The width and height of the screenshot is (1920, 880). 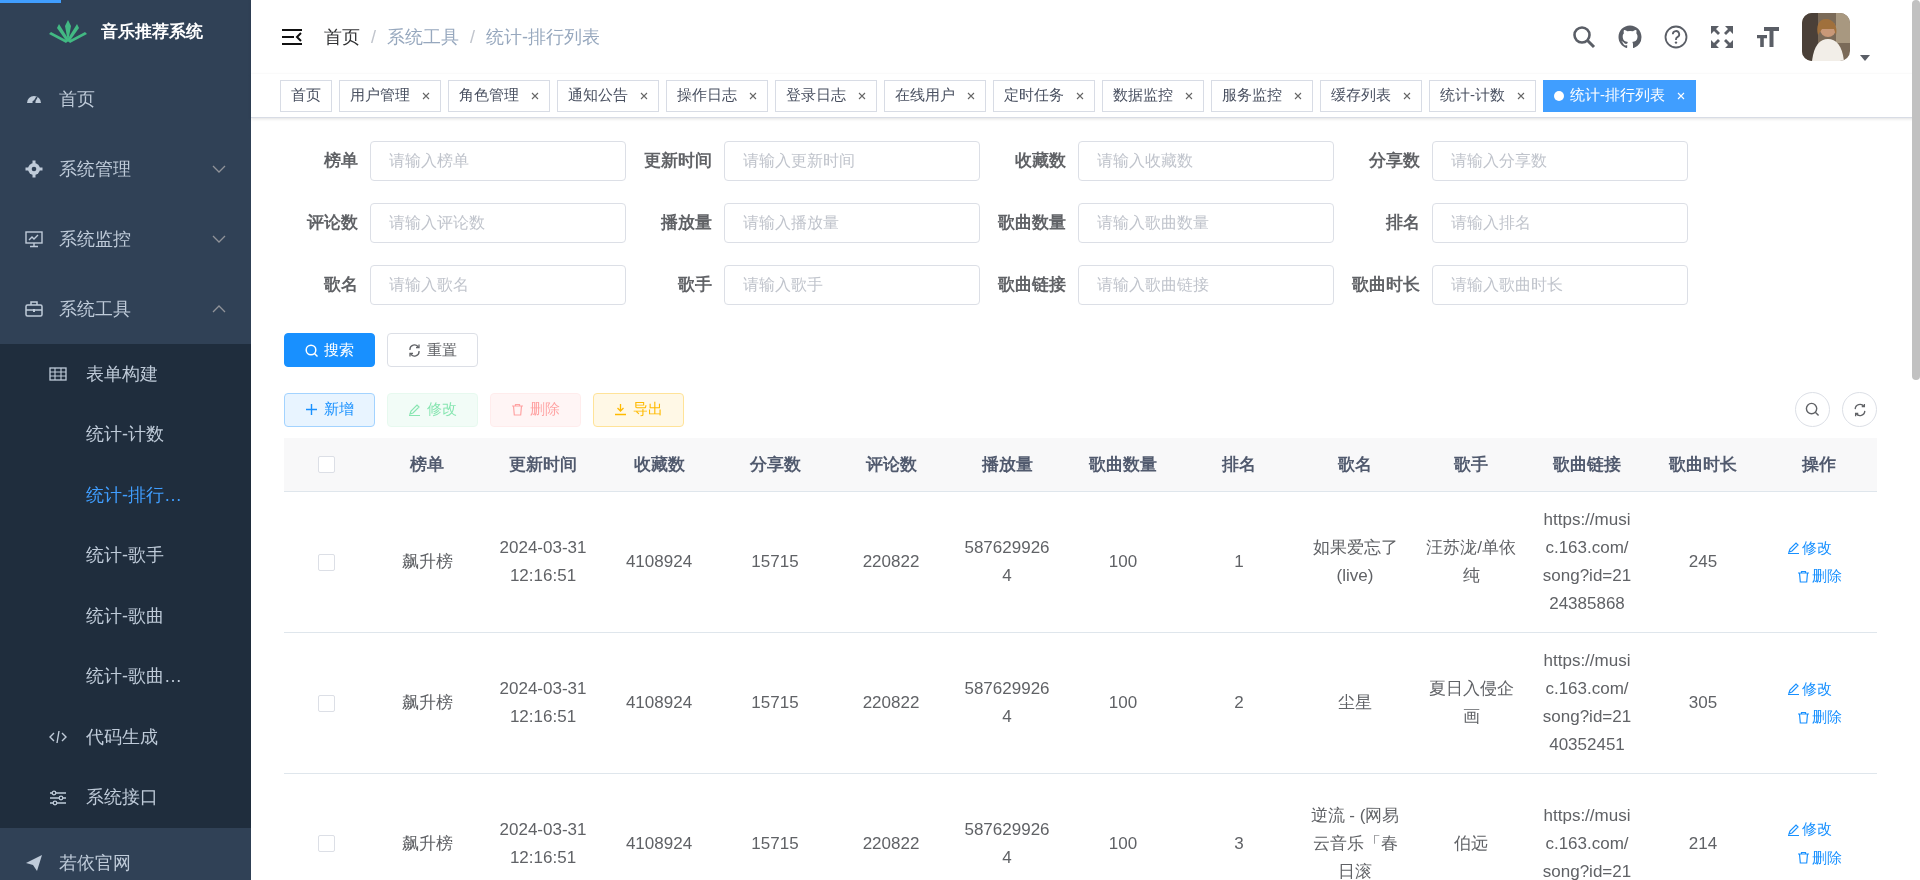 I want to click on tab: 服务监控, so click(x=1262, y=95).